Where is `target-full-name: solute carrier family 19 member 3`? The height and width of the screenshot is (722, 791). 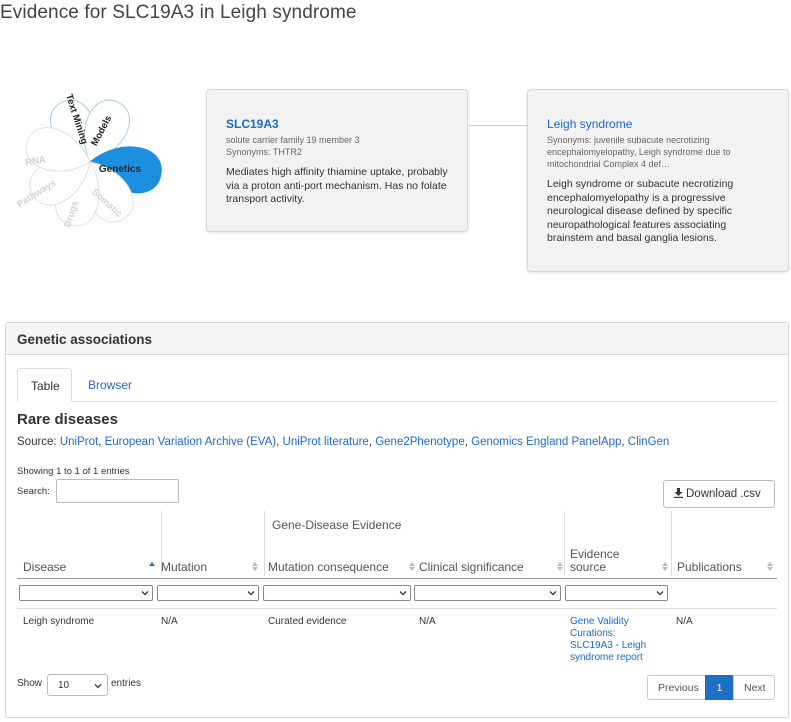
target-full-name: solute carrier family 19 member 3 is located at coordinates (293, 140).